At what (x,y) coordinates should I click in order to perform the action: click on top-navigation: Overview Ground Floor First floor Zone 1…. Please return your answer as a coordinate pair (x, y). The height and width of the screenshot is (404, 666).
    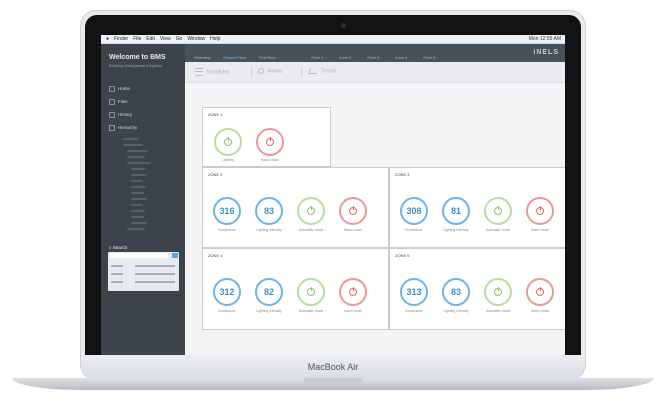
    Looking at the image, I should click on (375, 53).